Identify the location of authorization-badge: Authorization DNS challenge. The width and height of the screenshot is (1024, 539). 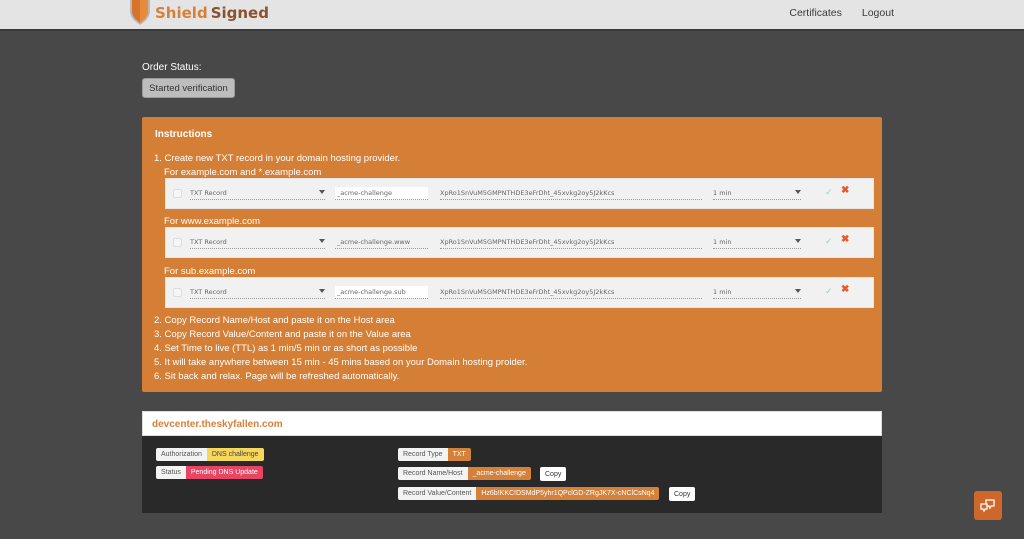
(210, 454).